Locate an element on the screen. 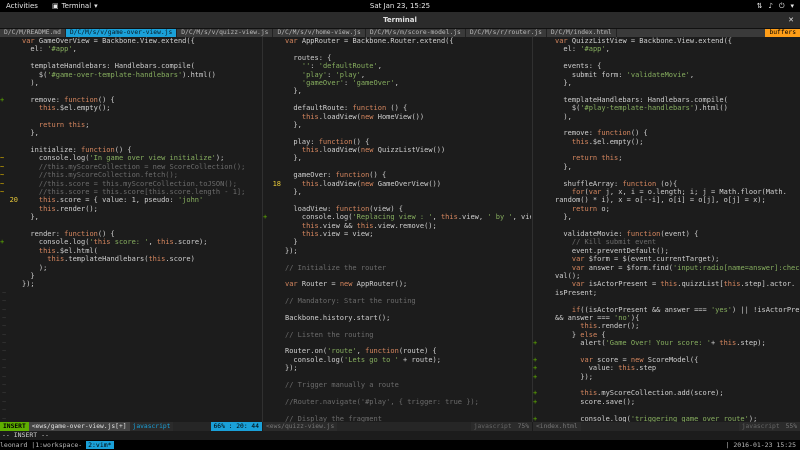 This screenshot has width=800, height=450. tab-0: D/C/M/README.md is located at coordinates (33, 33).